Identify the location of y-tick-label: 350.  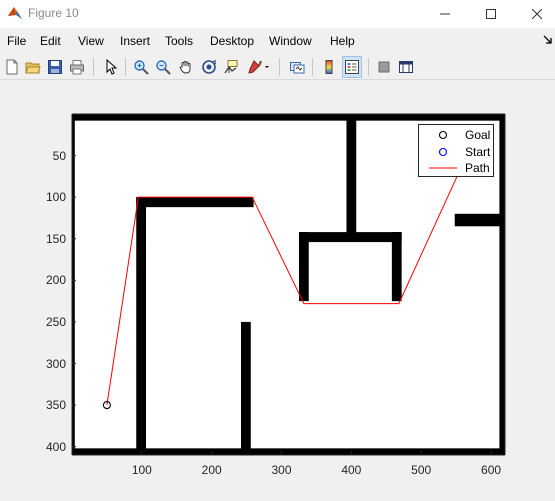
(55, 405).